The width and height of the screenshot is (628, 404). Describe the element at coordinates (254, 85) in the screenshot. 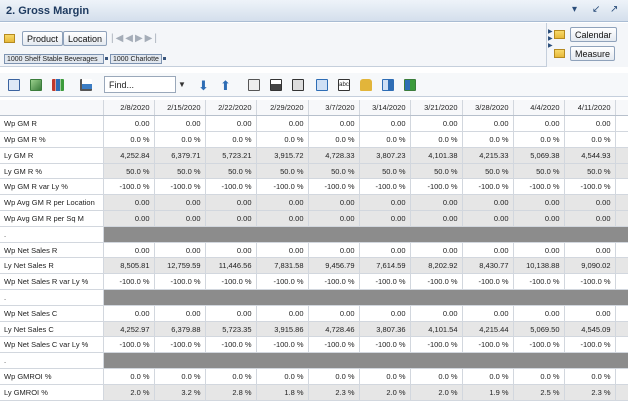

I see `pivot-icon` at that location.